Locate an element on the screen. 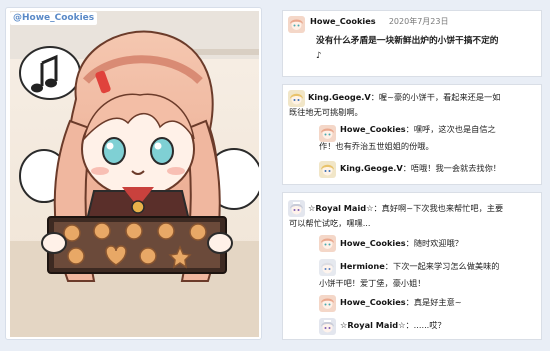  reply-line: ☆Royal Maid☆：......哎？ is located at coordinates (393, 325).